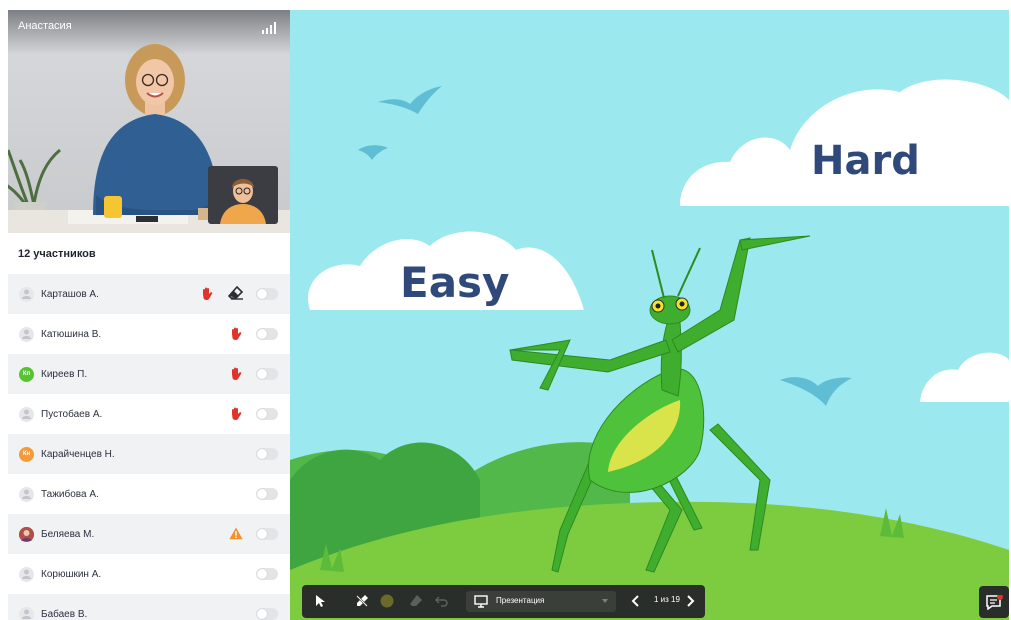 The image size is (1011, 620). What do you see at coordinates (71, 334) in the screenshot?
I see `participant-name: Катюшина В.` at bounding box center [71, 334].